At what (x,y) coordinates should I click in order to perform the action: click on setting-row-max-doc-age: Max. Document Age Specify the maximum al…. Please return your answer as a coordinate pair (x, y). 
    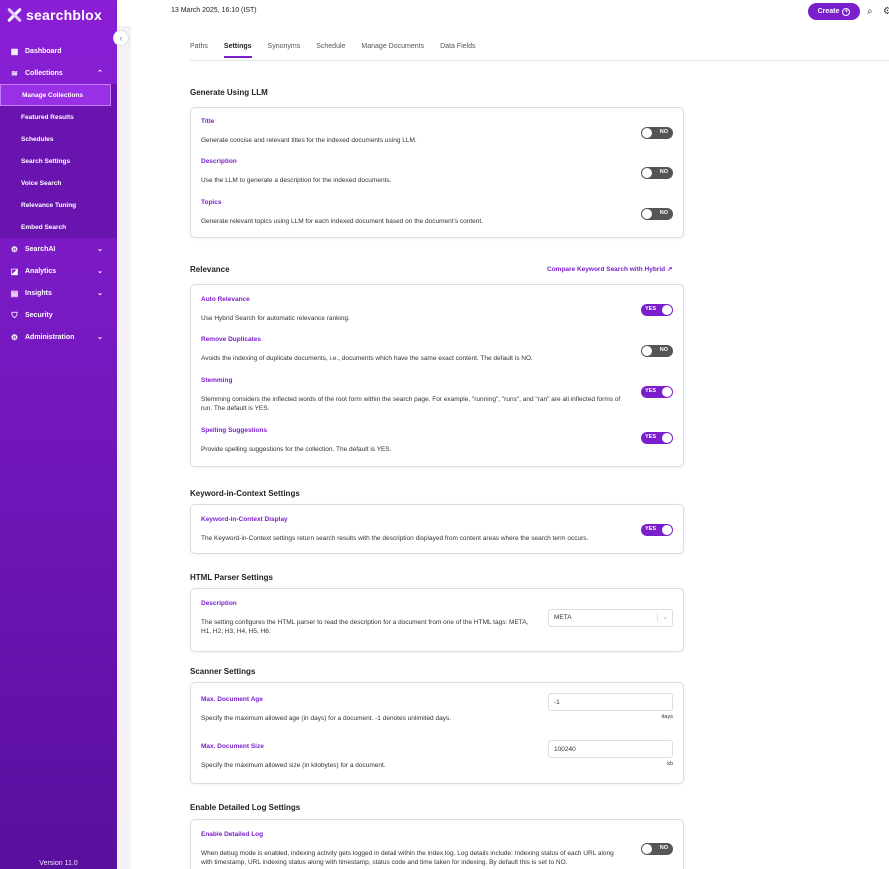
    Looking at the image, I should click on (437, 708).